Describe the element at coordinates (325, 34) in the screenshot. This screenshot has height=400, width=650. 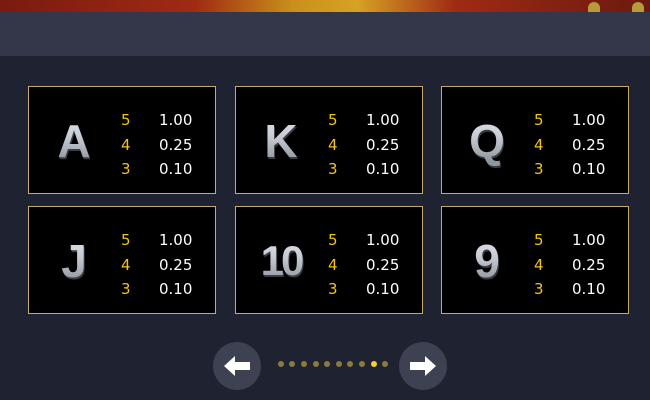
I see `header-bar` at that location.